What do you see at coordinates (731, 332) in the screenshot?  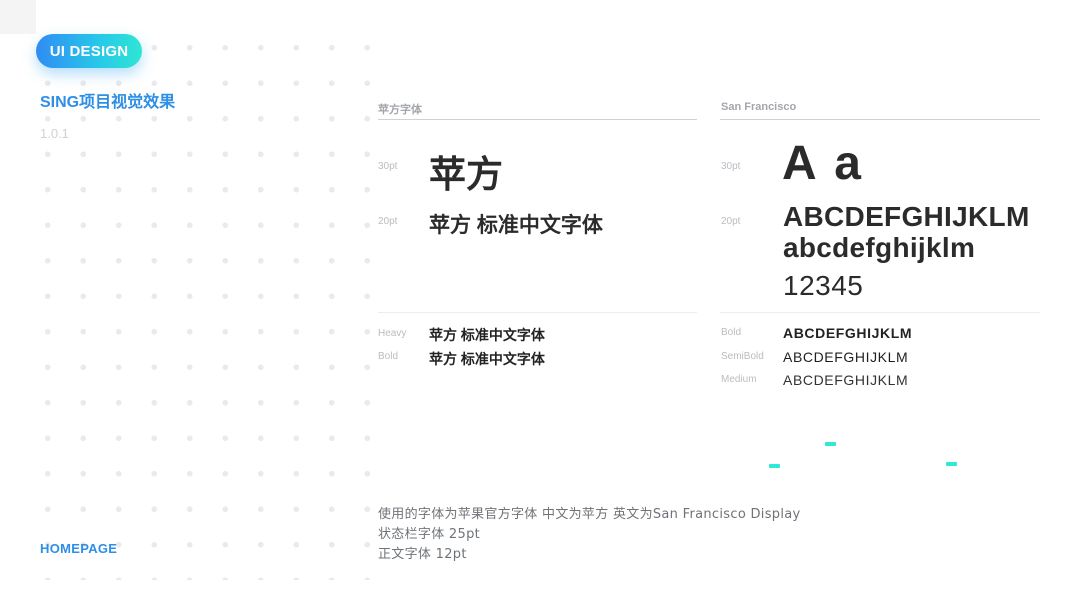 I see `sanfrancisco-weight-label-bold: Bold` at bounding box center [731, 332].